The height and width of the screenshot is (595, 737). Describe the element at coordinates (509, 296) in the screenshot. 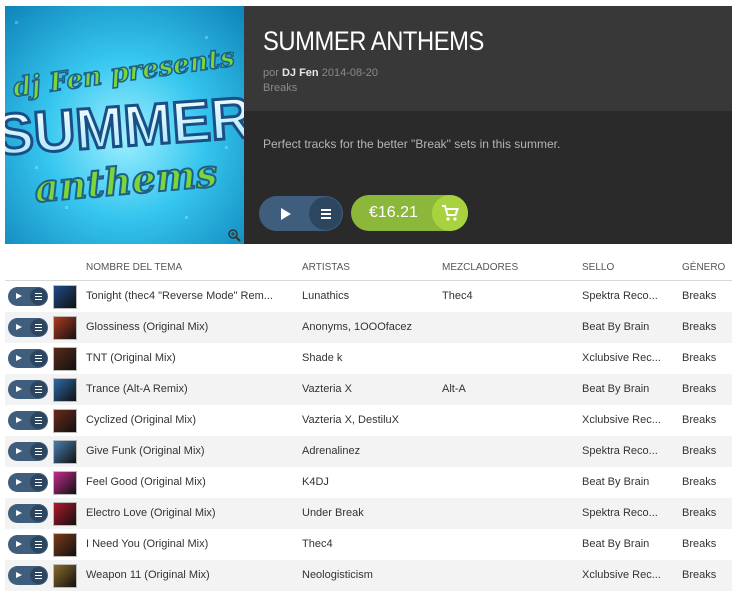

I see `track-mixers: Thec4` at that location.